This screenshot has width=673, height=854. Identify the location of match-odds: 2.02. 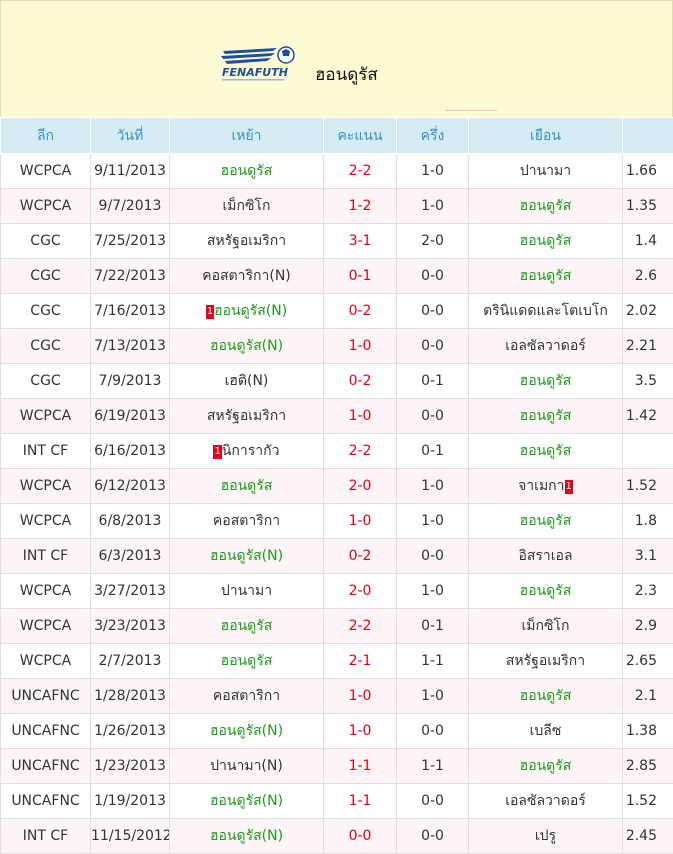
(648, 311).